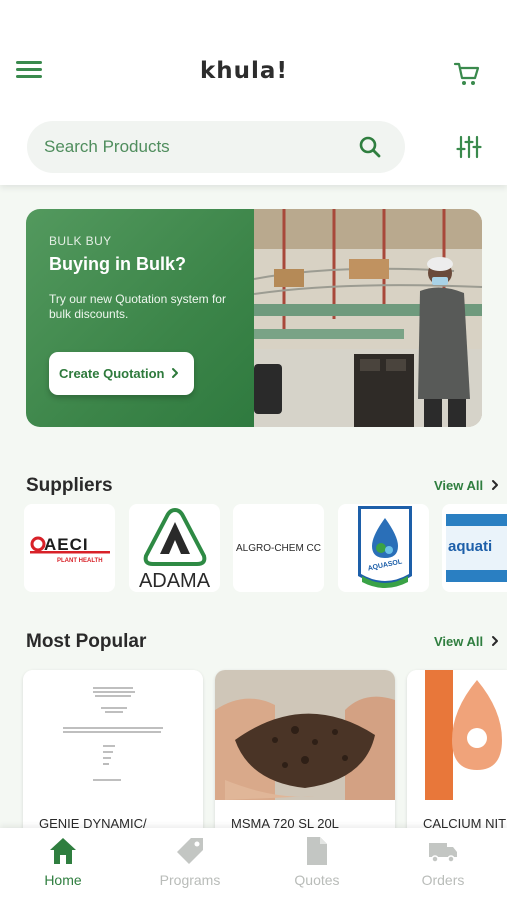 The width and height of the screenshot is (507, 900). I want to click on supplier-adama: ADAMA, so click(174, 548).